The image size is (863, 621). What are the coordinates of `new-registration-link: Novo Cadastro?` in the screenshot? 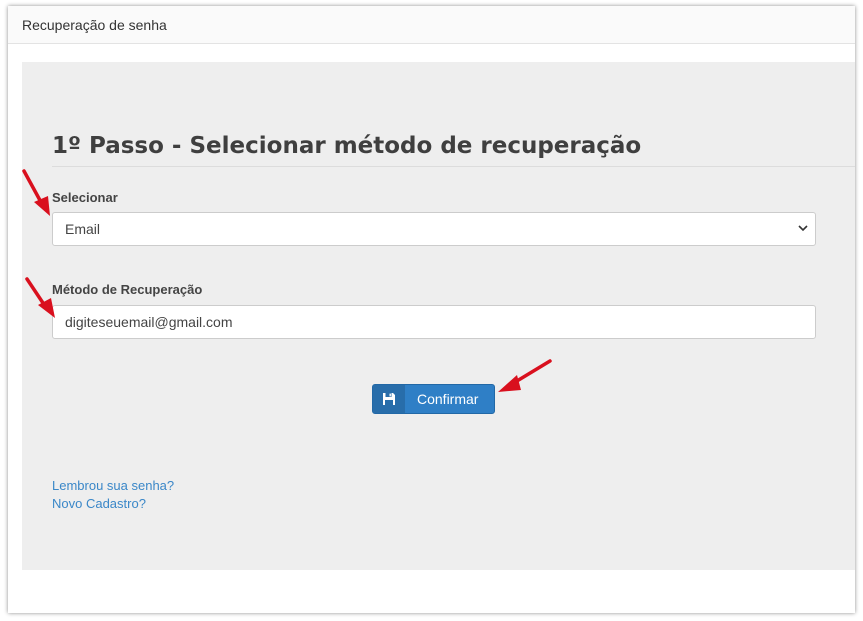 It's located at (99, 503).